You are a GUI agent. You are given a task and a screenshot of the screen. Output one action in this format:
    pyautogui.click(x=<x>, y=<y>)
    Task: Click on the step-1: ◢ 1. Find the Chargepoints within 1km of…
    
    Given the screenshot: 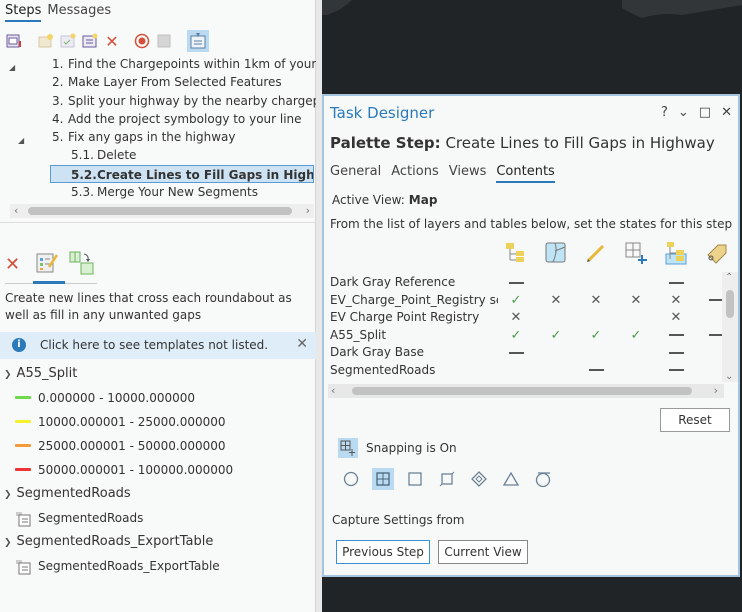 What is the action you would take?
    pyautogui.click(x=158, y=64)
    